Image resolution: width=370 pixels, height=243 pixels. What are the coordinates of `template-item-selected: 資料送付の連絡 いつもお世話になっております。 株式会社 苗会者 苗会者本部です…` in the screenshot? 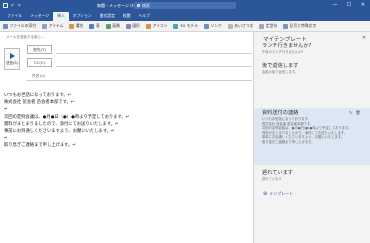 It's located at (312, 136).